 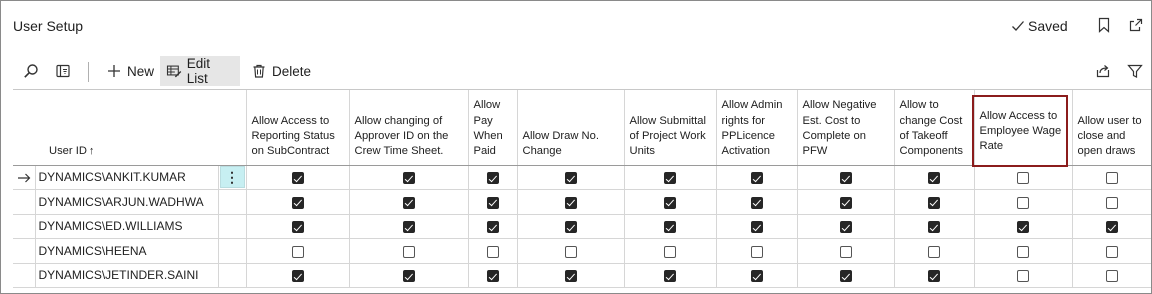 What do you see at coordinates (126, 177) in the screenshot?
I see `user-id-cell: DYNAMICS\ANKIT.KUMAR` at bounding box center [126, 177].